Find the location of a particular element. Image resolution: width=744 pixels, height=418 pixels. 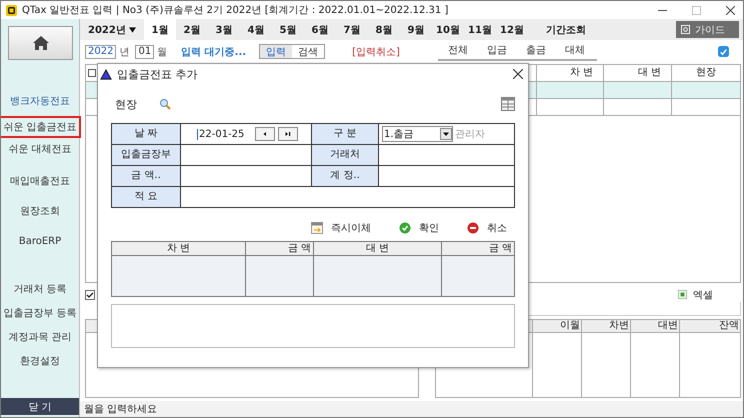

filter-tab: 대체 is located at coordinates (574, 49).